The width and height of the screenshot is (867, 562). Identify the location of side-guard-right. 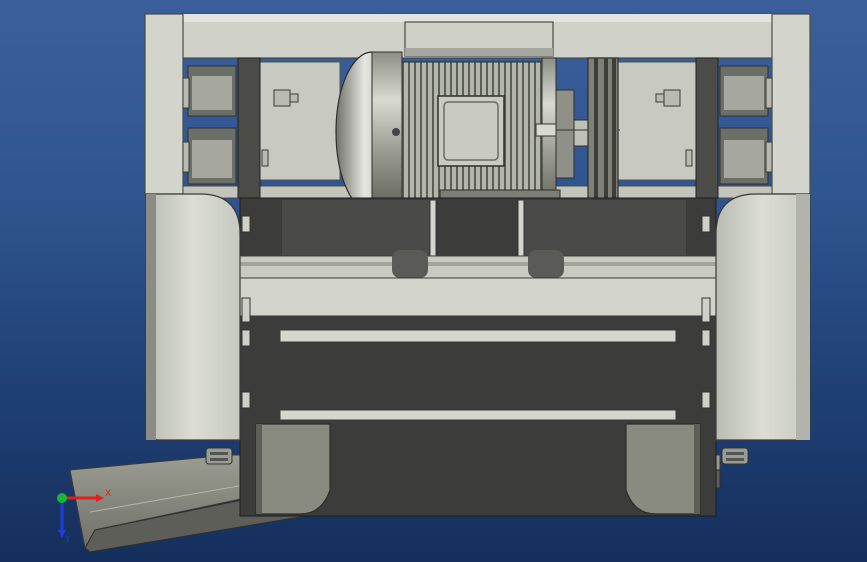
(763, 317).